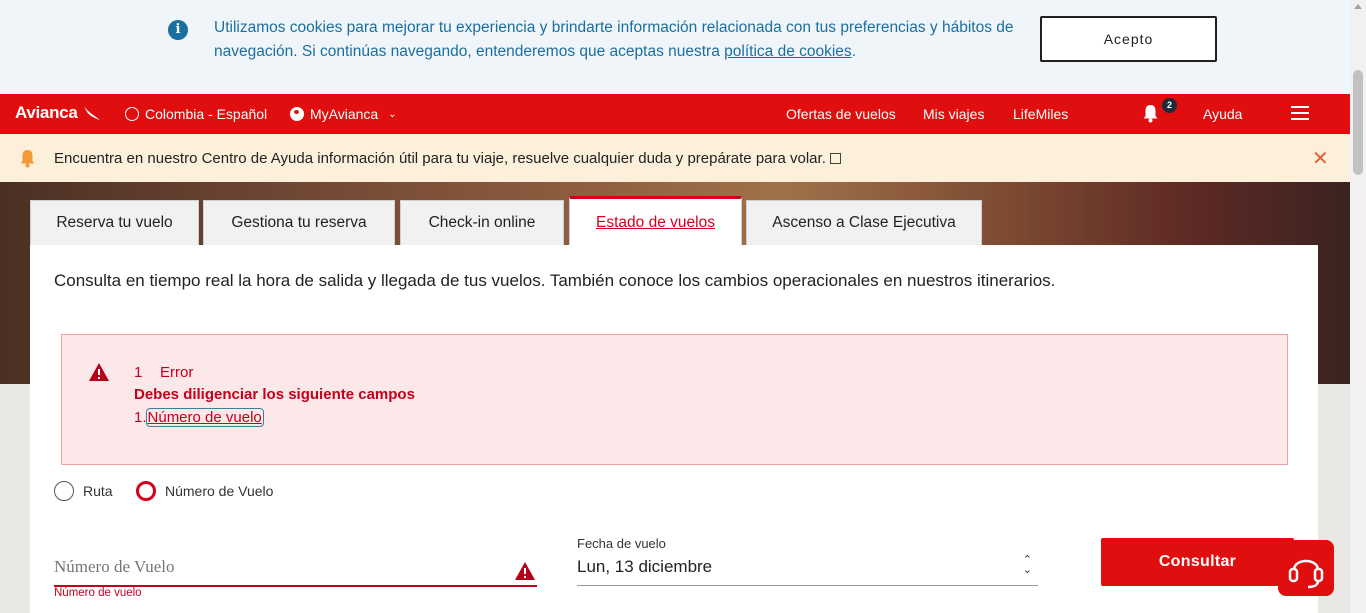 The height and width of the screenshot is (613, 1366). Describe the element at coordinates (1320, 158) in the screenshot. I see `close-icon: ✕` at that location.